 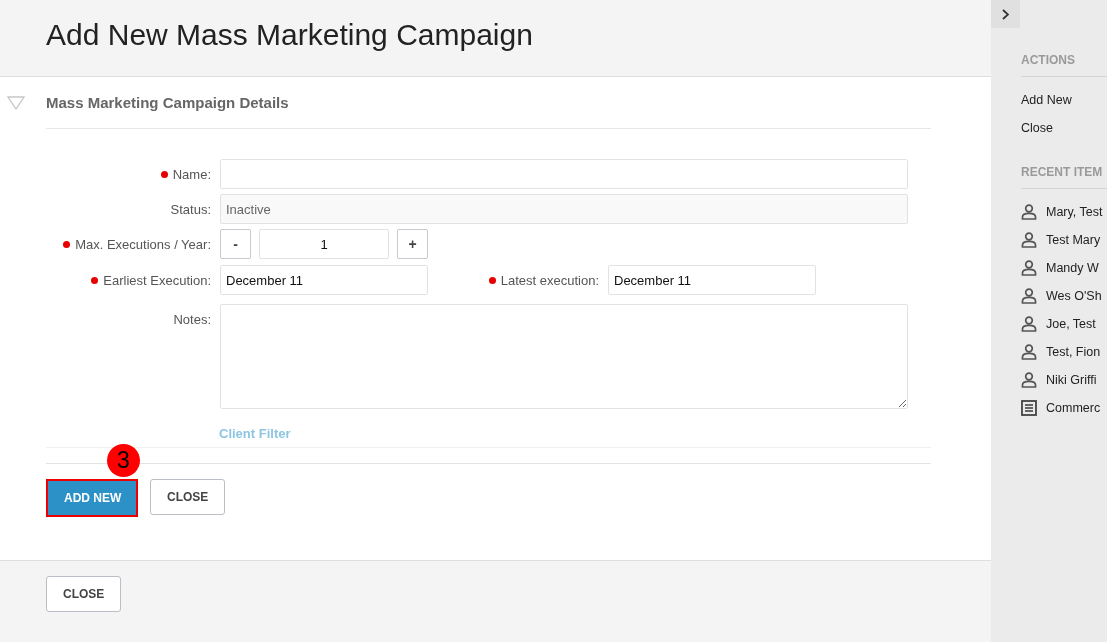 I want to click on chevron-right-icon, so click(x=1005, y=14).